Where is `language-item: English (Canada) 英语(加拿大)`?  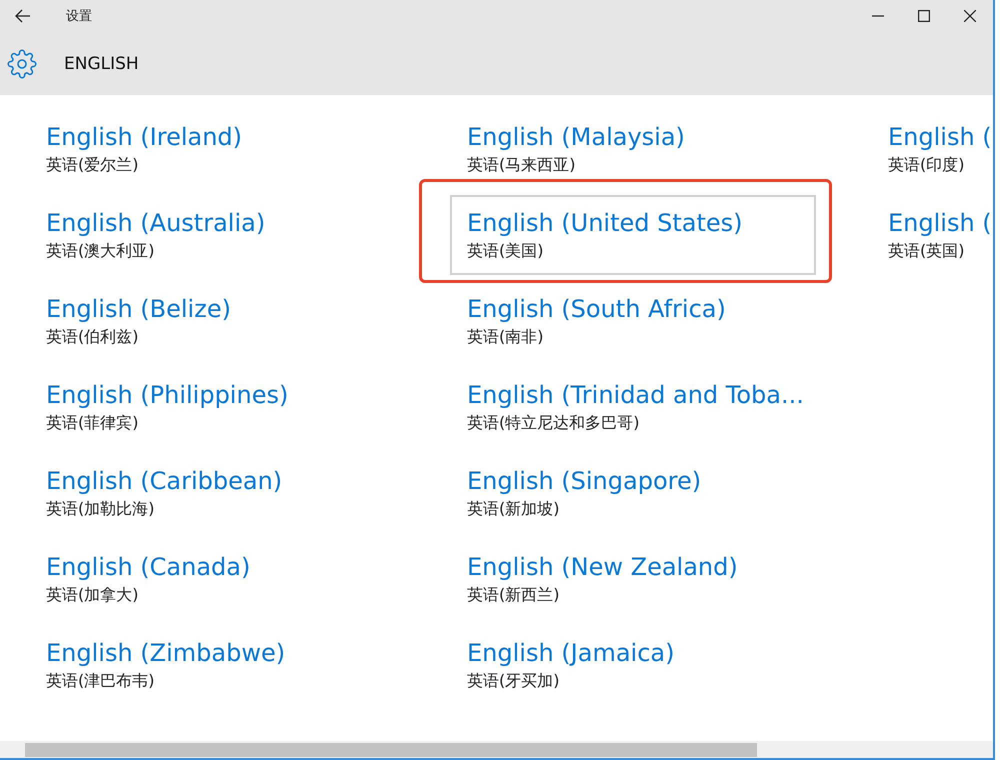 language-item: English (Canada) 英语(加拿大) is located at coordinates (212, 579).